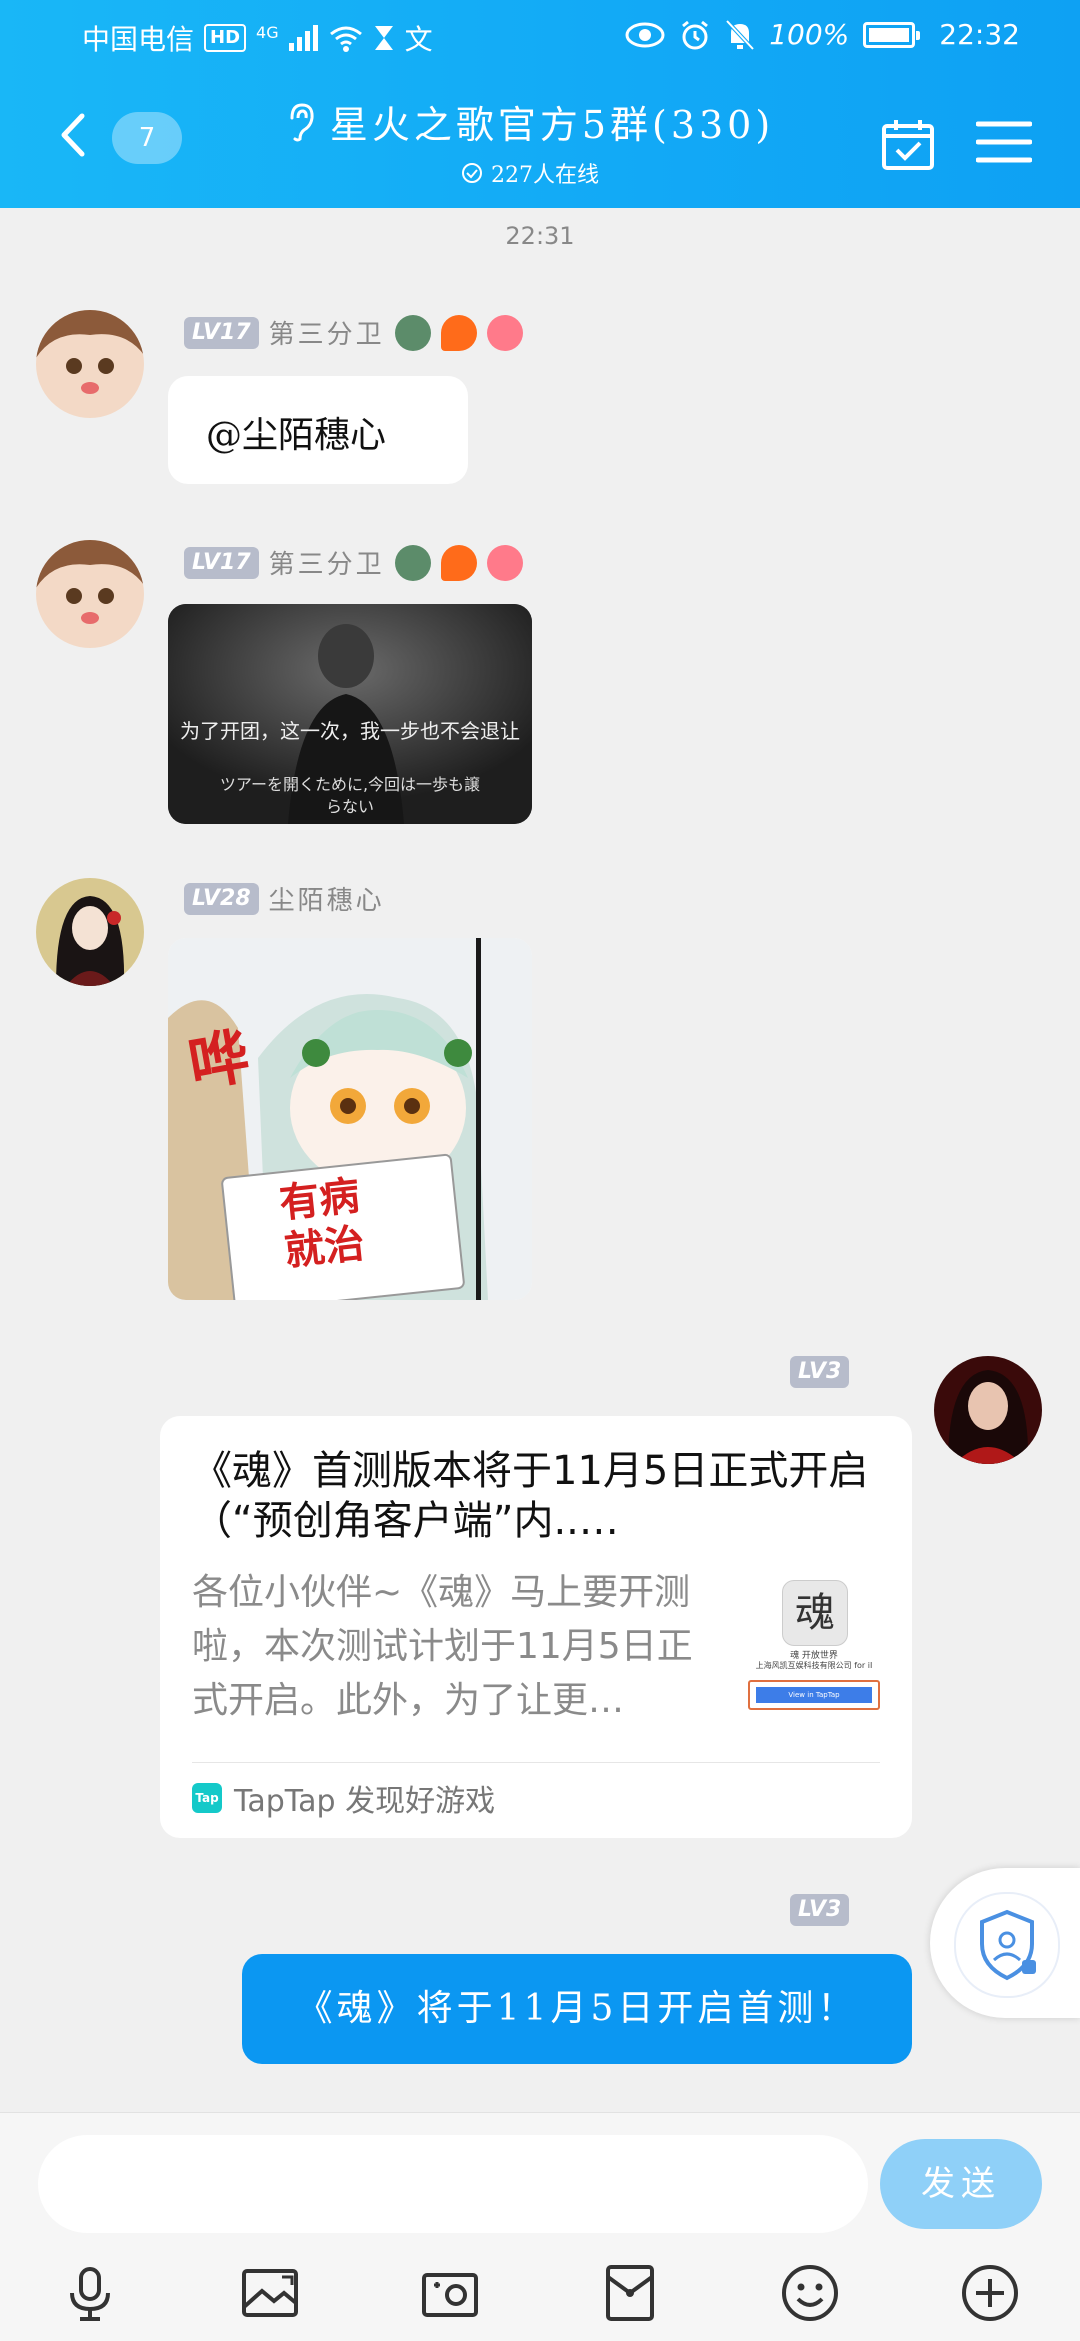 This screenshot has height=2341, width=1080. Describe the element at coordinates (345, 39) in the screenshot. I see `wifi-icon` at that location.